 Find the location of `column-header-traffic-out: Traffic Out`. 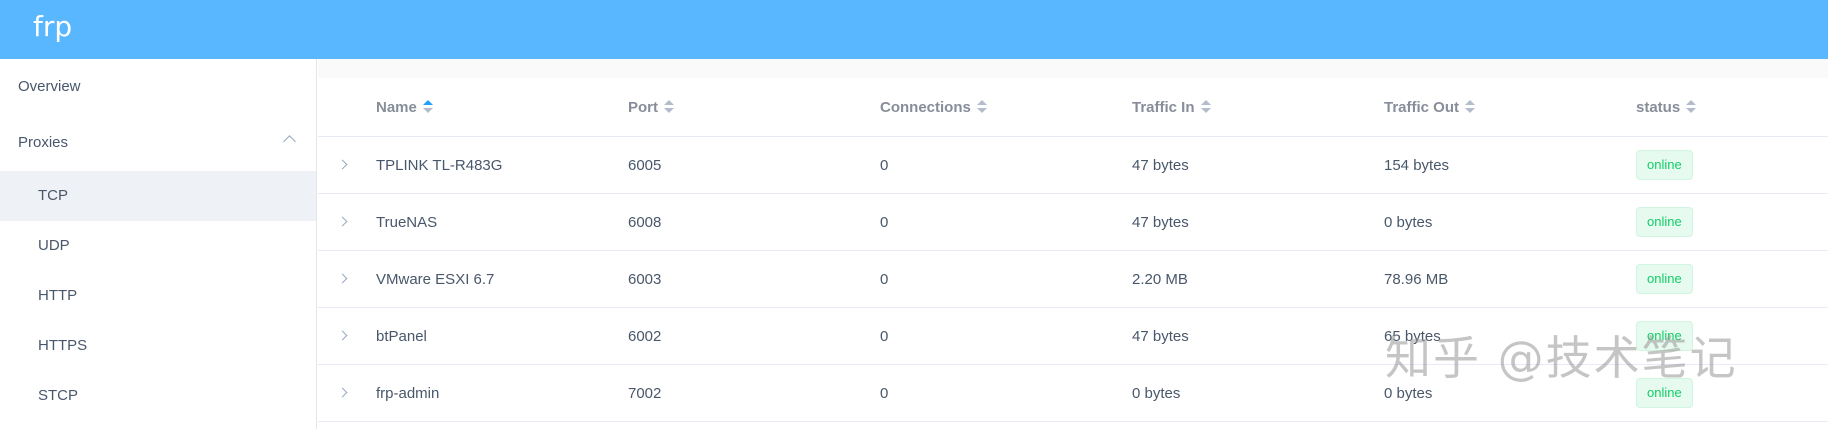

column-header-traffic-out: Traffic Out is located at coordinates (1430, 107).